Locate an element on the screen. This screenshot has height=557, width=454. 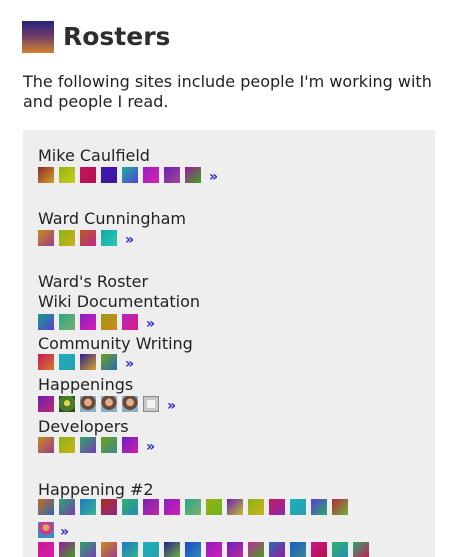
tree-face-icon is located at coordinates (67, 404).